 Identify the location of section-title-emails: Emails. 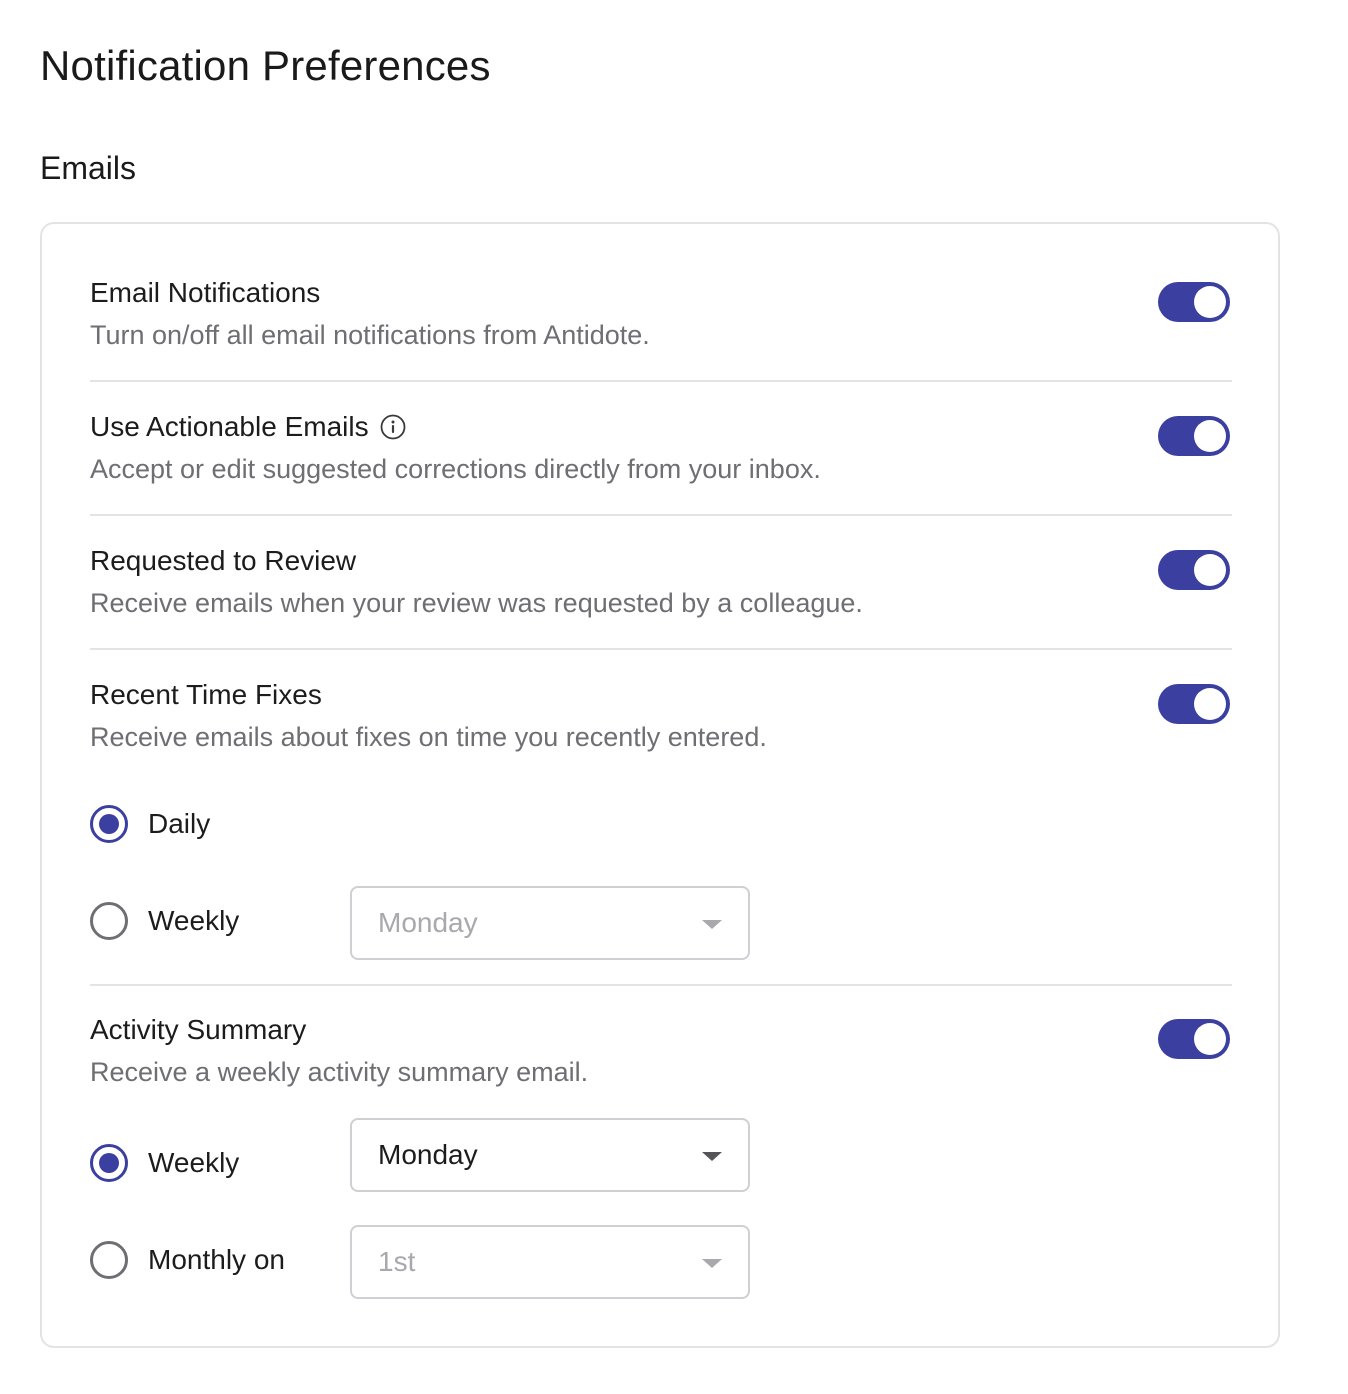
(88, 168).